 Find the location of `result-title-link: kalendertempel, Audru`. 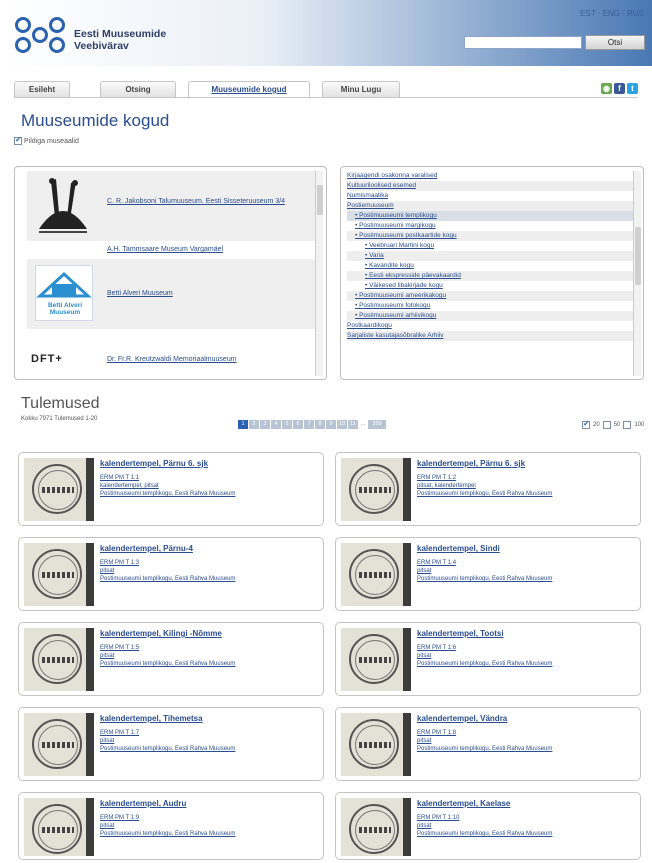

result-title-link: kalendertempel, Audru is located at coordinates (143, 803).